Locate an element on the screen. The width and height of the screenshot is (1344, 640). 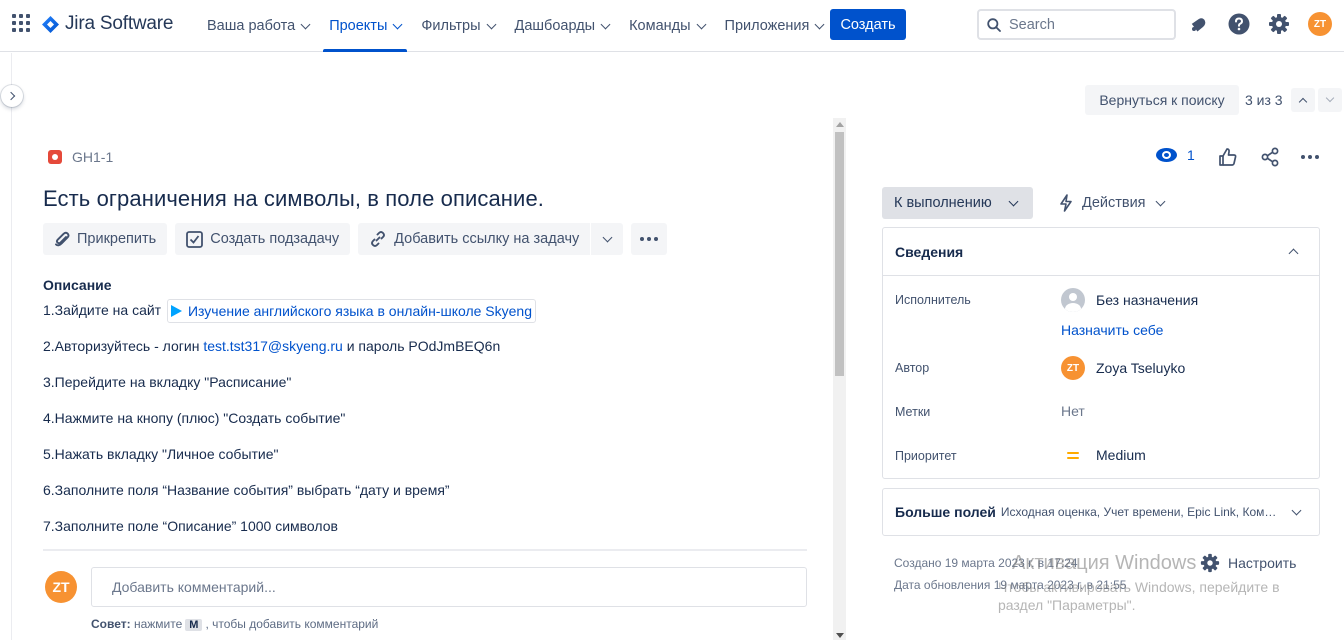
description-text: 2.Авторизуйтесь - логин is located at coordinates (121, 346).